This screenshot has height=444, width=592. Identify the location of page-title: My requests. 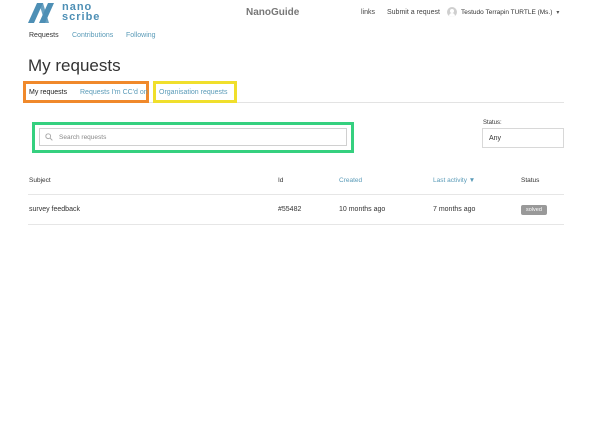
(74, 65).